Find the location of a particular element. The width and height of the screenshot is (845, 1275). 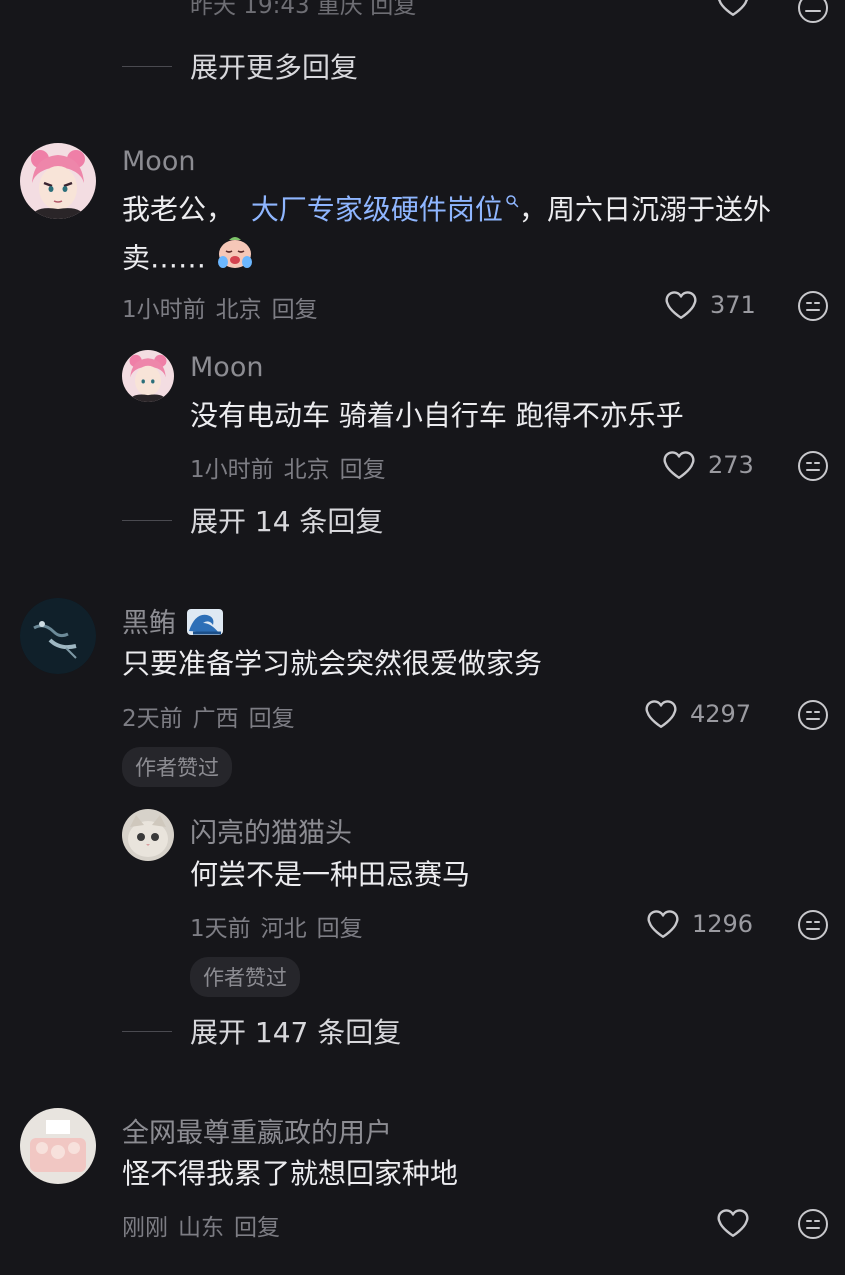

comment-location: 山东 is located at coordinates (201, 1228).